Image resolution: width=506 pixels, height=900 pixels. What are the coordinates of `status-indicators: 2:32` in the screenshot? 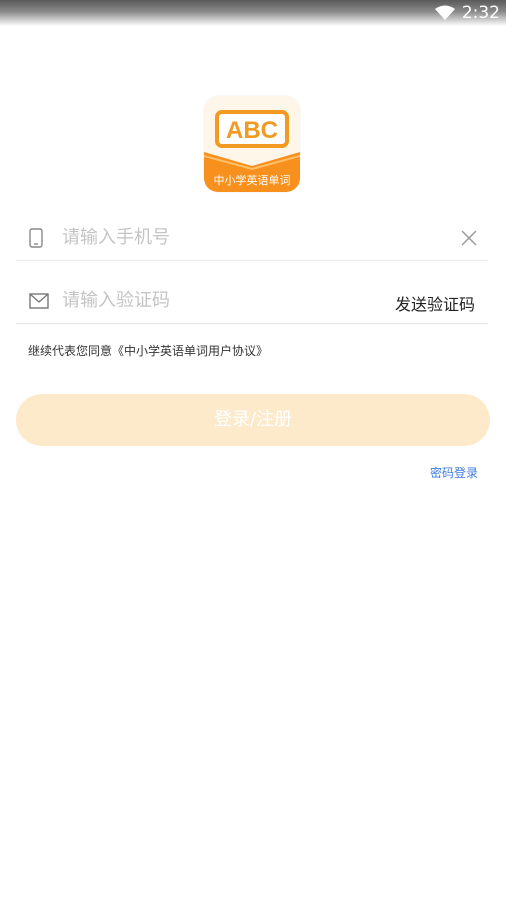 It's located at (467, 13).